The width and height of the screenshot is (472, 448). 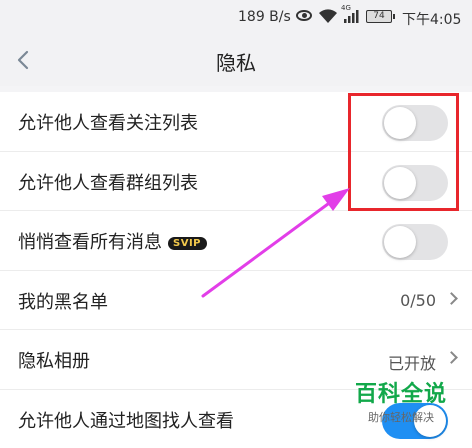 I want to click on nav-bar: 隐私, so click(x=236, y=60).